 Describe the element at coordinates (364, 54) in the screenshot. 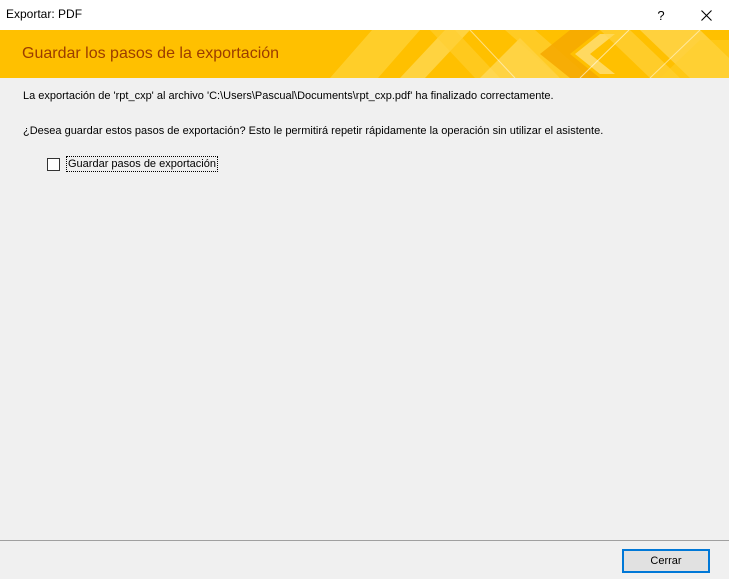

I see `header-banner: Guardar los pasos de la exportación` at that location.